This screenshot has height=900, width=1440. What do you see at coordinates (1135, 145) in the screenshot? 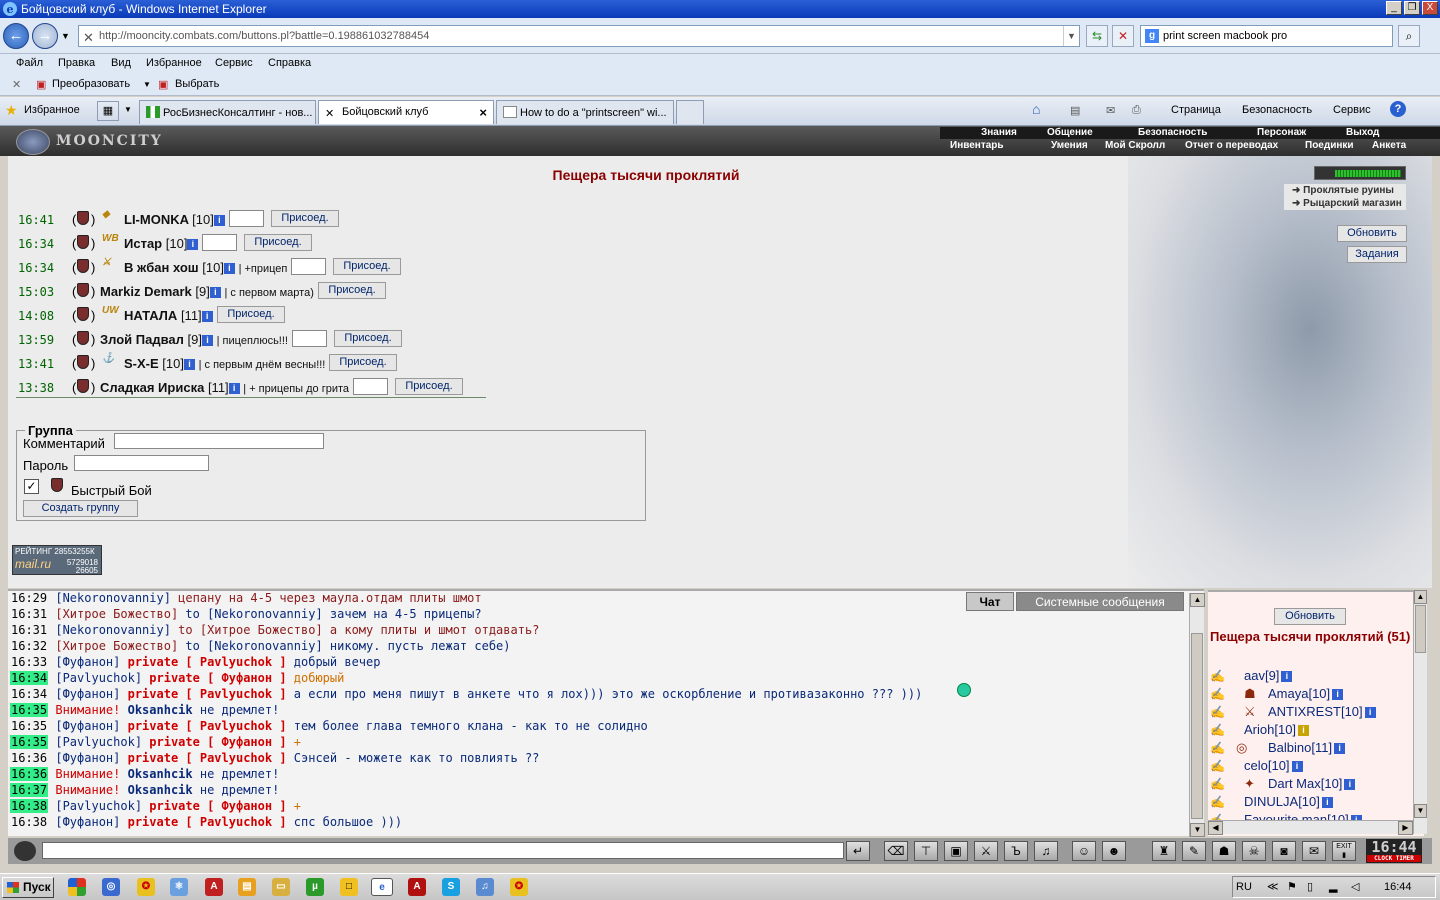
I see `nav-my-scroll: Мой Скролл` at bounding box center [1135, 145].